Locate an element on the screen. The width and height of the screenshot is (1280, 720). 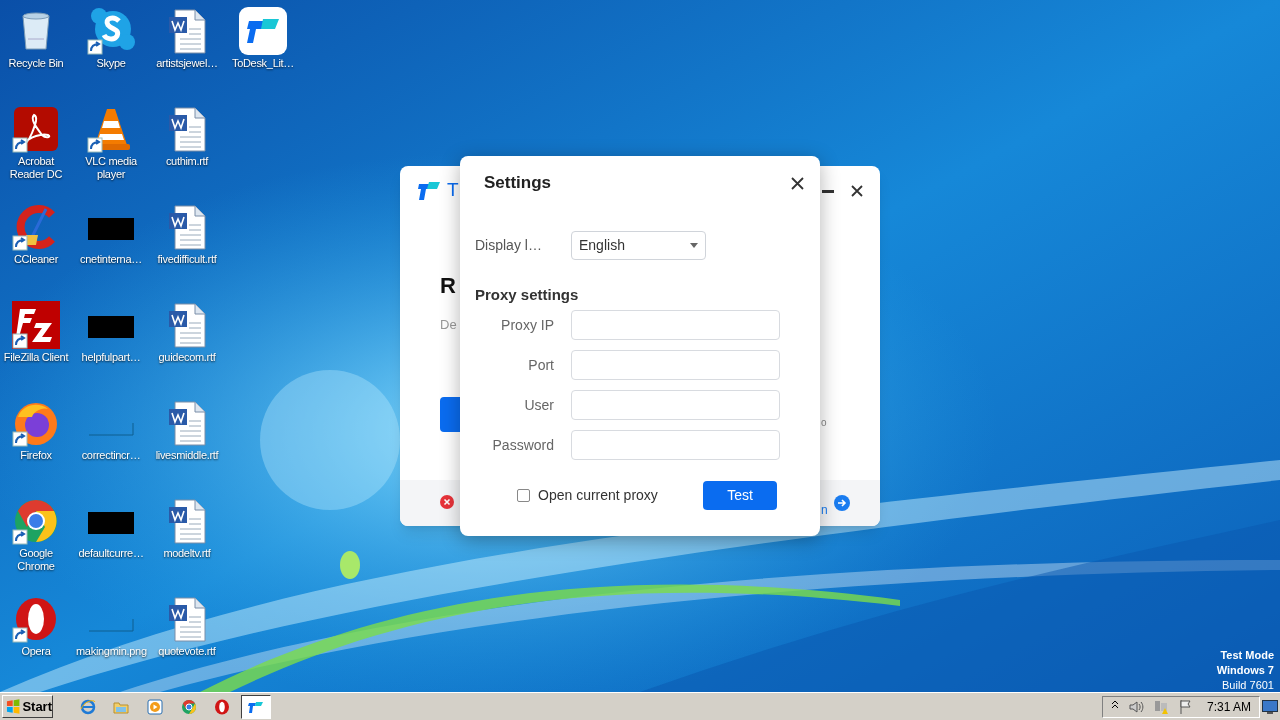
icon-label: Acrobat Reader DC is located at coordinates (36, 168).